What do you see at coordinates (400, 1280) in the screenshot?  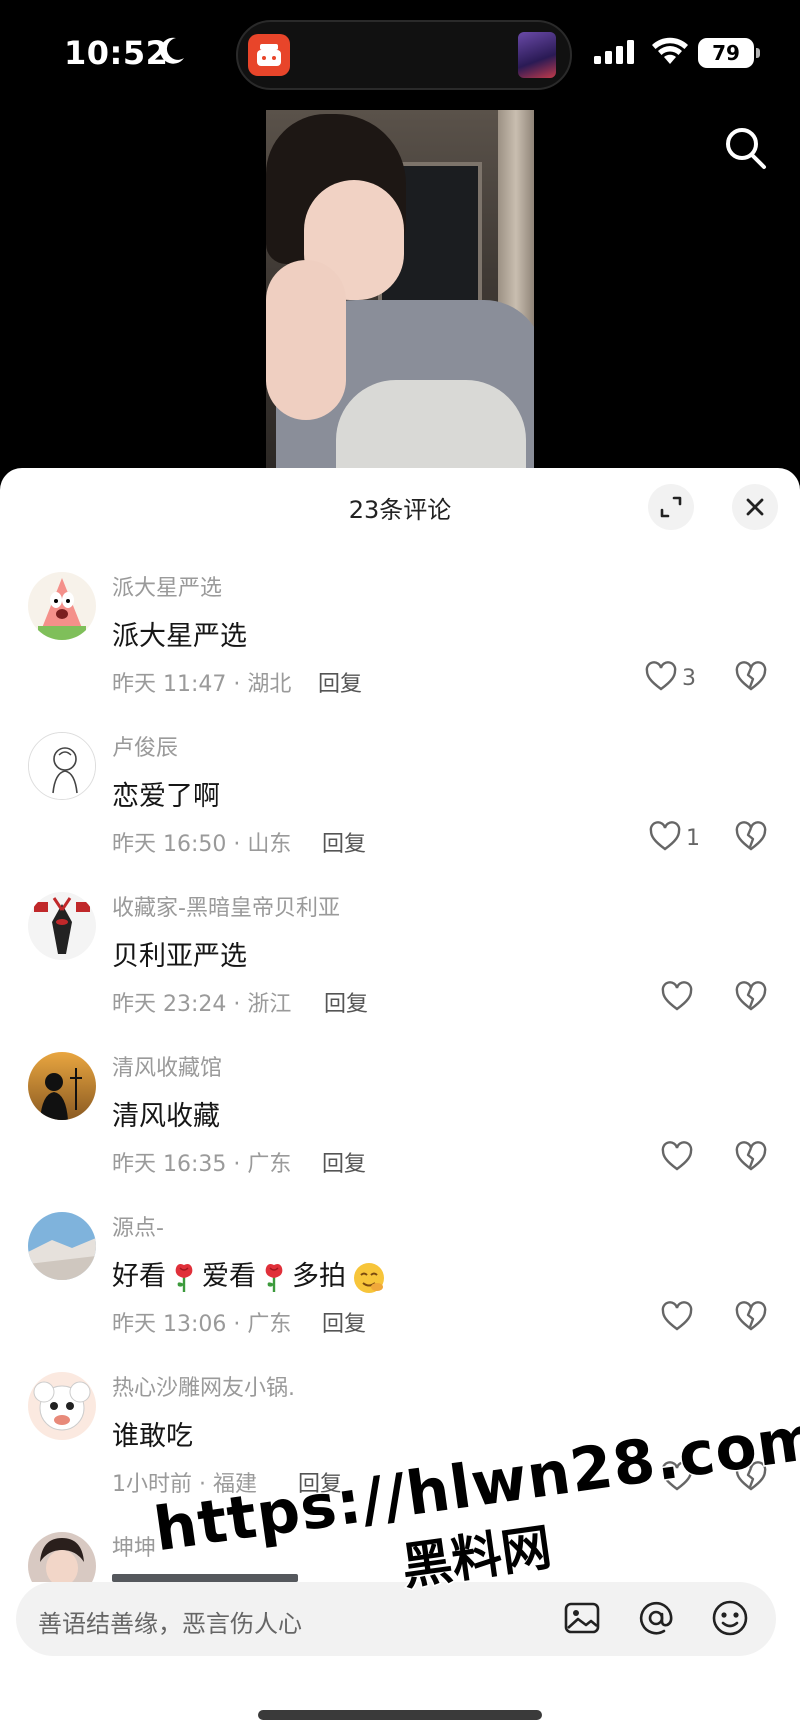 I see `comment-item: 源点- 好看 爱看 多拍 昨天 13:06 · 广东 回复` at bounding box center [400, 1280].